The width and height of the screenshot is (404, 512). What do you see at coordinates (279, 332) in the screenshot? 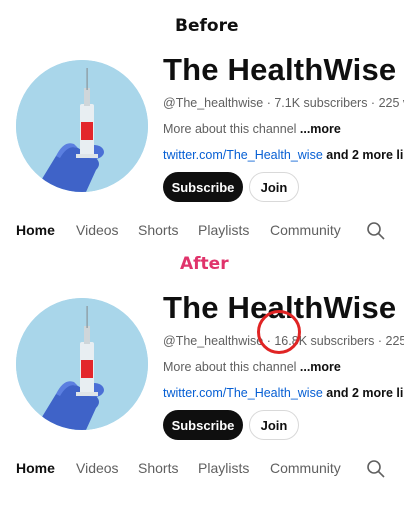
I see `highlight-circle` at bounding box center [279, 332].